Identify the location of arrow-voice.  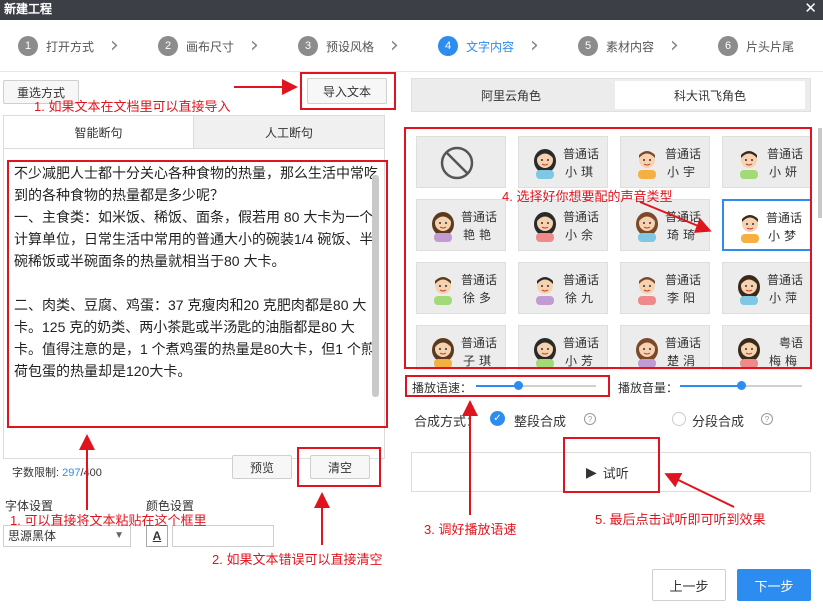
(675, 217).